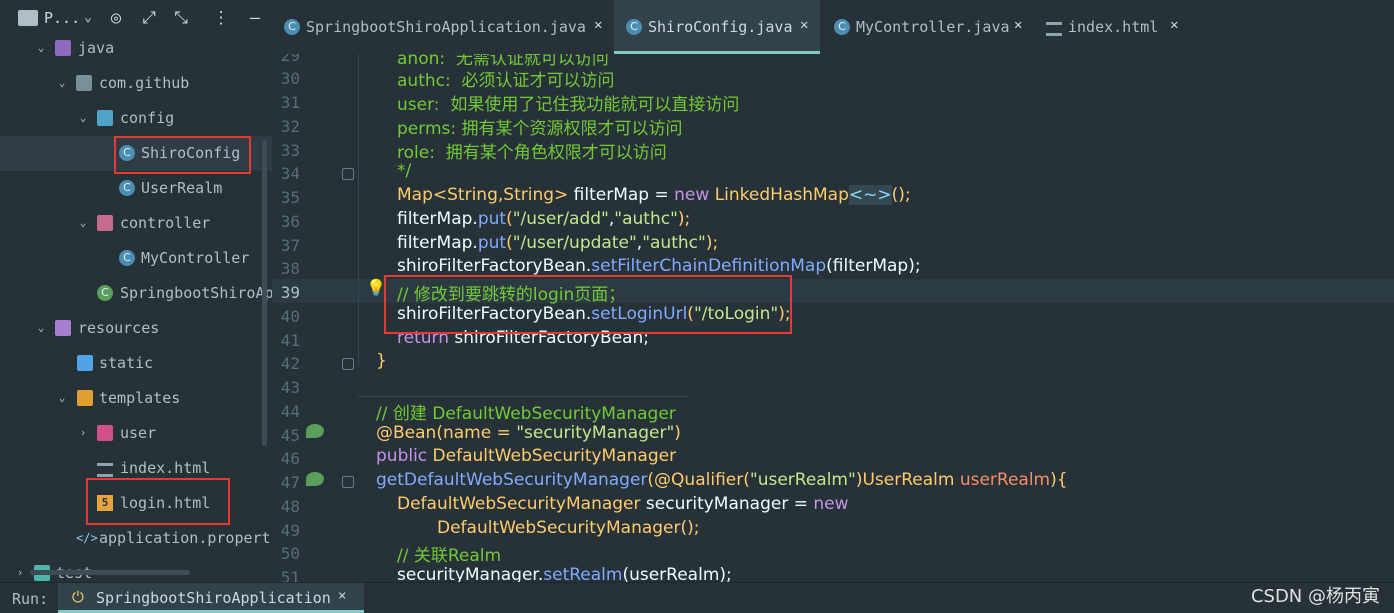 Image resolution: width=1394 pixels, height=613 pixels. I want to click on tree-item-java: ⌄ java, so click(136, 48).